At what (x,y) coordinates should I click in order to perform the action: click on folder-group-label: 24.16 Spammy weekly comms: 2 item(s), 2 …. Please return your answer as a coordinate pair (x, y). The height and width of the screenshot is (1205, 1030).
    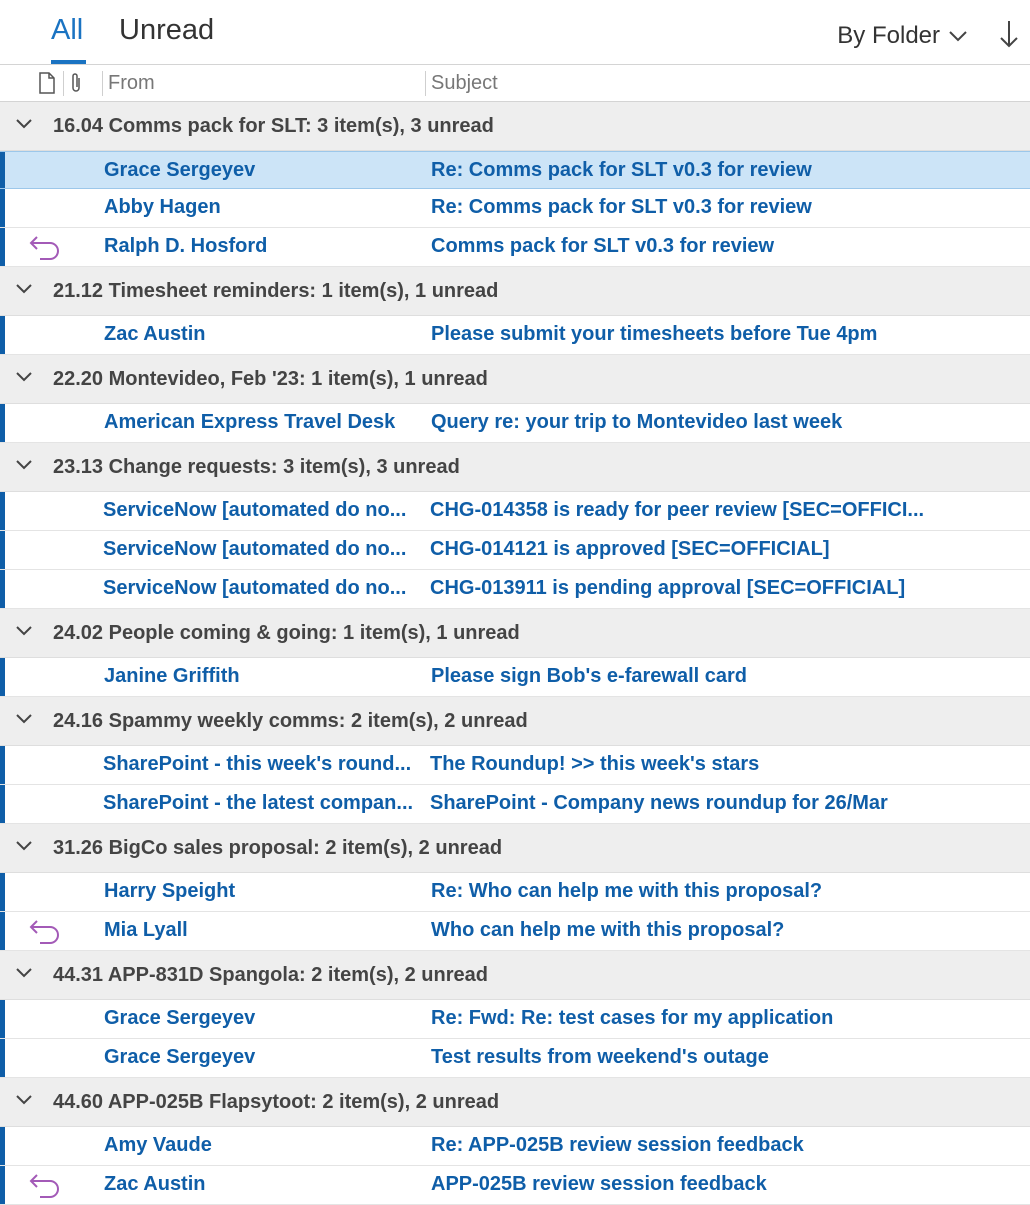
    Looking at the image, I should click on (290, 721).